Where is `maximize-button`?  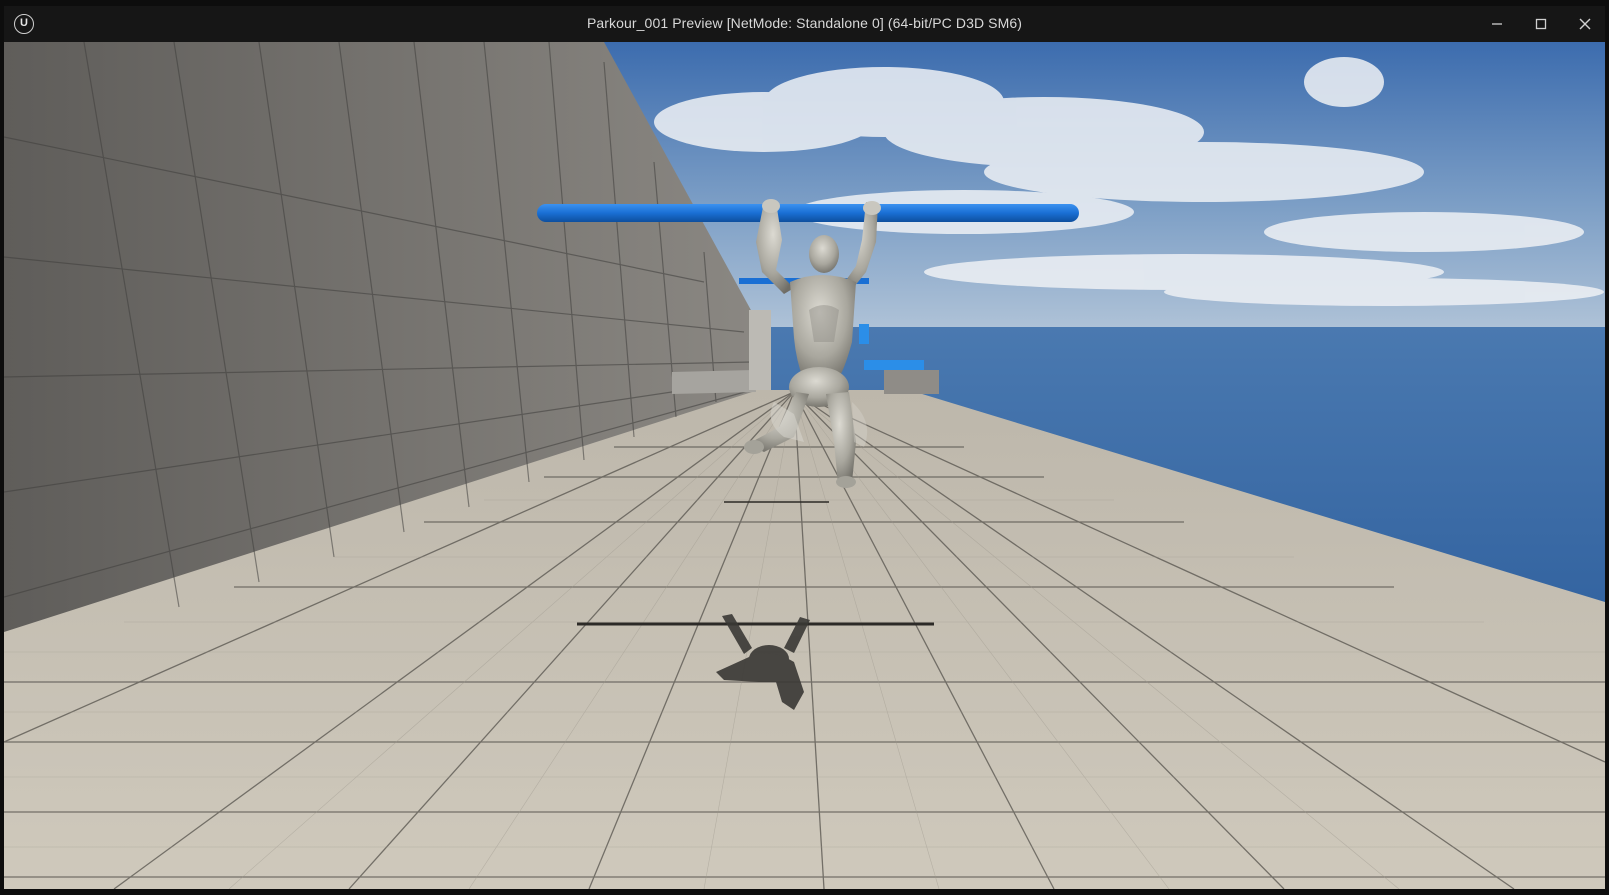
maximize-button is located at coordinates (1541, 24).